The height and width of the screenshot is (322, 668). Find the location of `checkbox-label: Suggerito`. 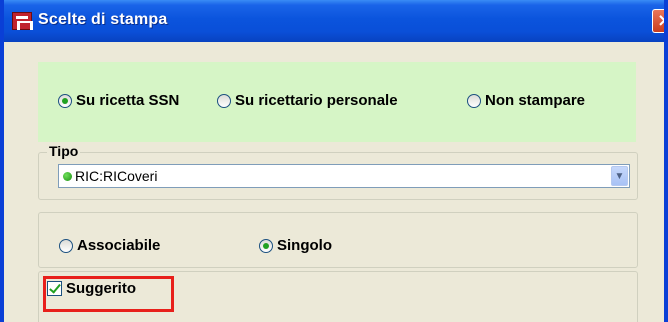

checkbox-label: Suggerito is located at coordinates (101, 288).